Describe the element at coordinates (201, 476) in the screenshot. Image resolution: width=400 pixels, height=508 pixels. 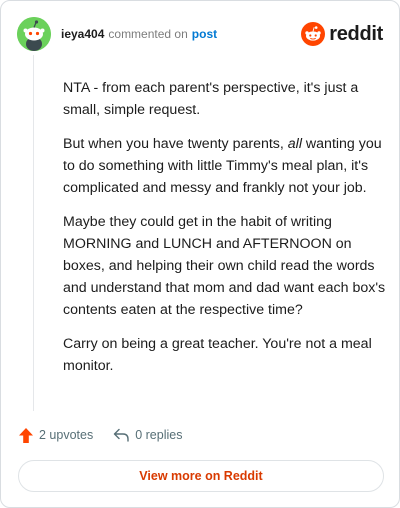
I see `view-more-on-reddit-button: View more on Reddit` at that location.